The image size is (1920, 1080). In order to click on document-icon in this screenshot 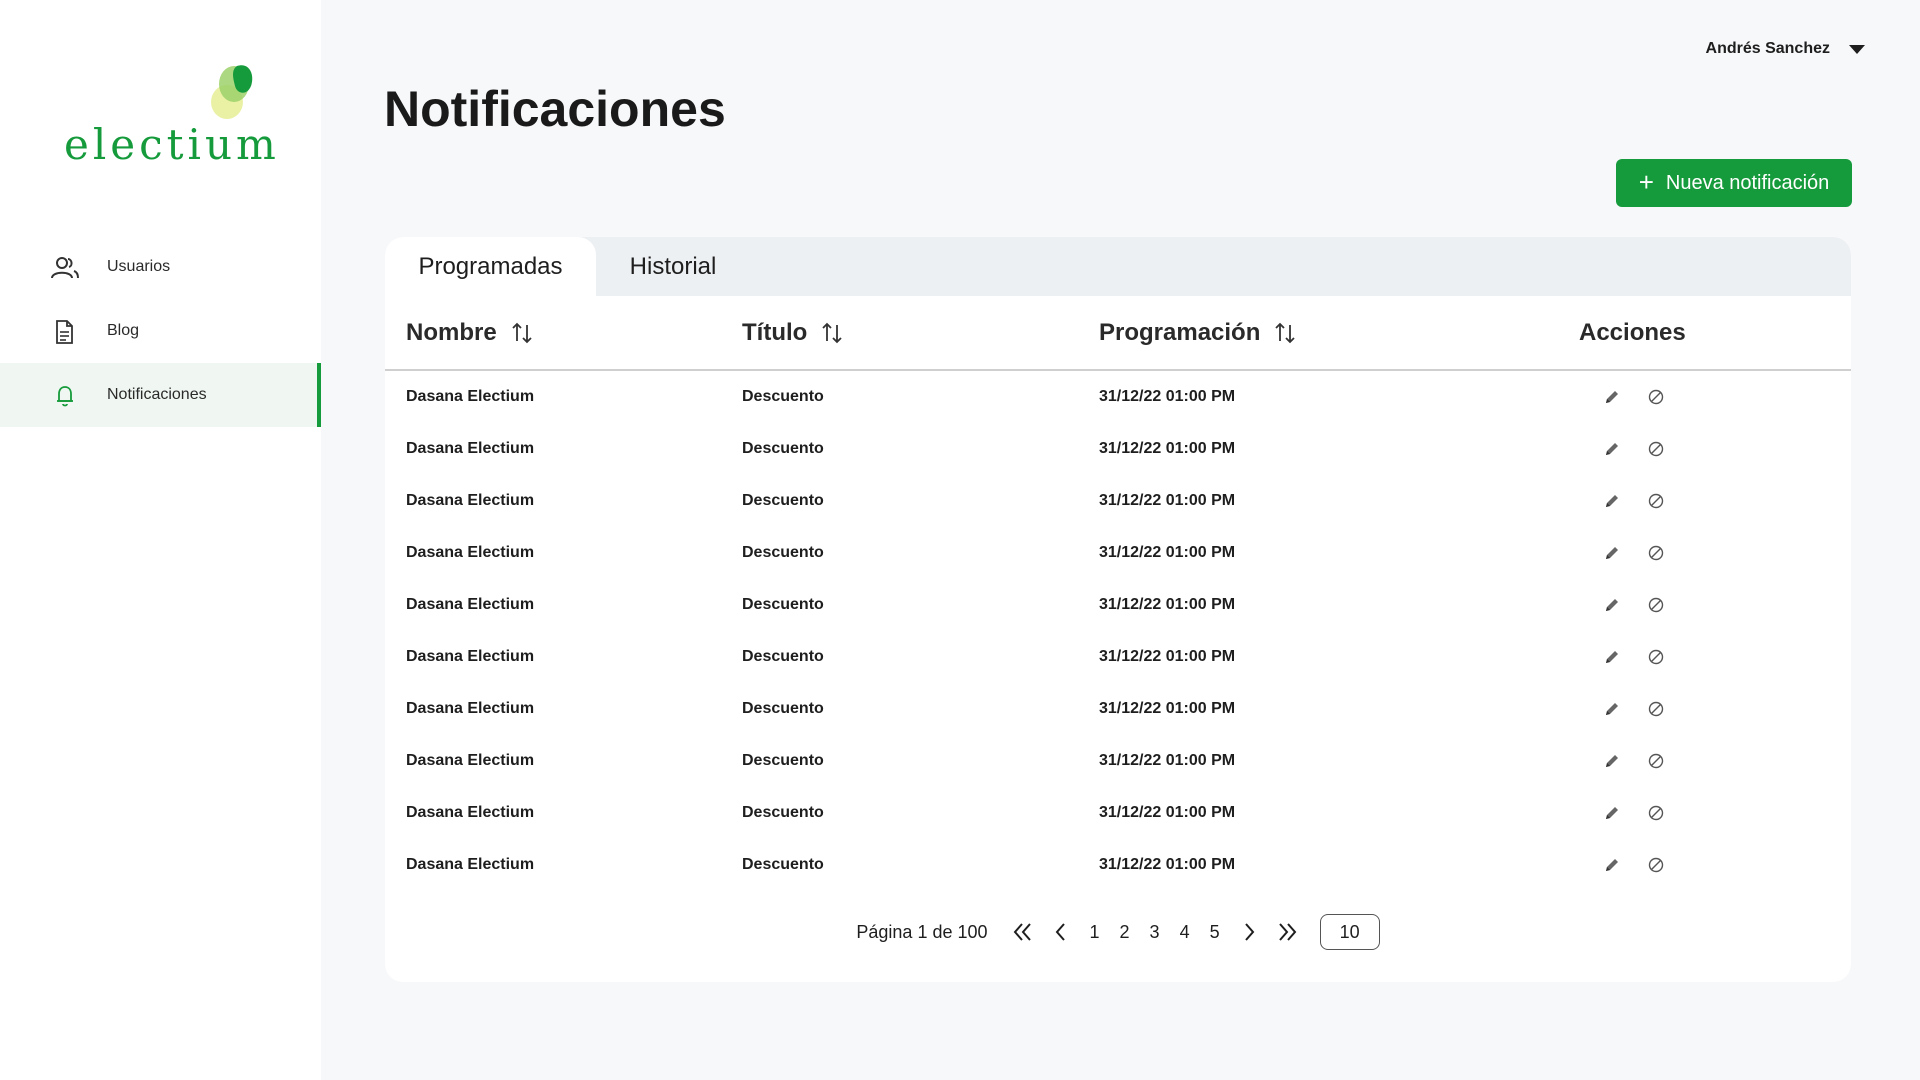, I will do `click(64, 332)`.